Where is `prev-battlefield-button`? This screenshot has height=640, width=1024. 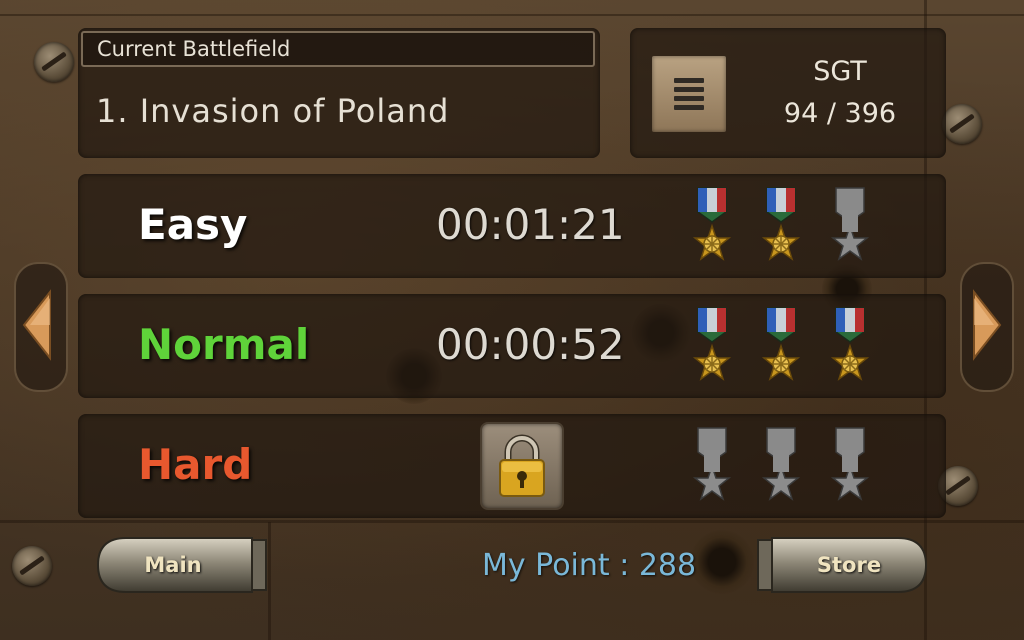 prev-battlefield-button is located at coordinates (41, 327).